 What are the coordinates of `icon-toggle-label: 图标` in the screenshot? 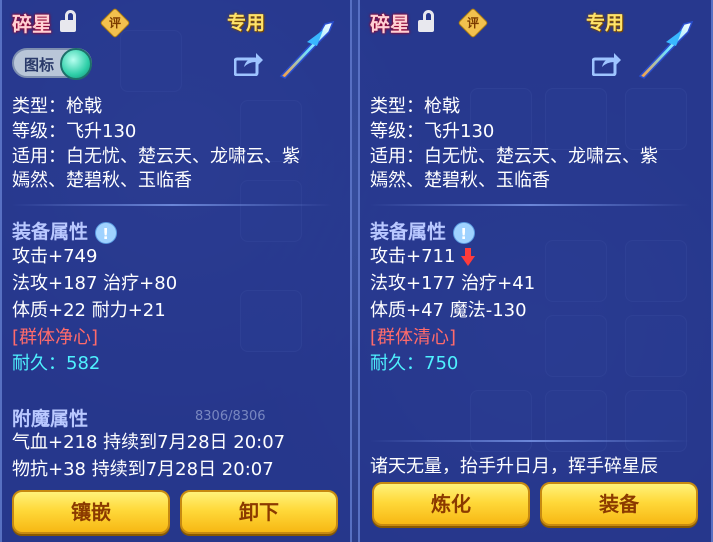 It's located at (39, 65).